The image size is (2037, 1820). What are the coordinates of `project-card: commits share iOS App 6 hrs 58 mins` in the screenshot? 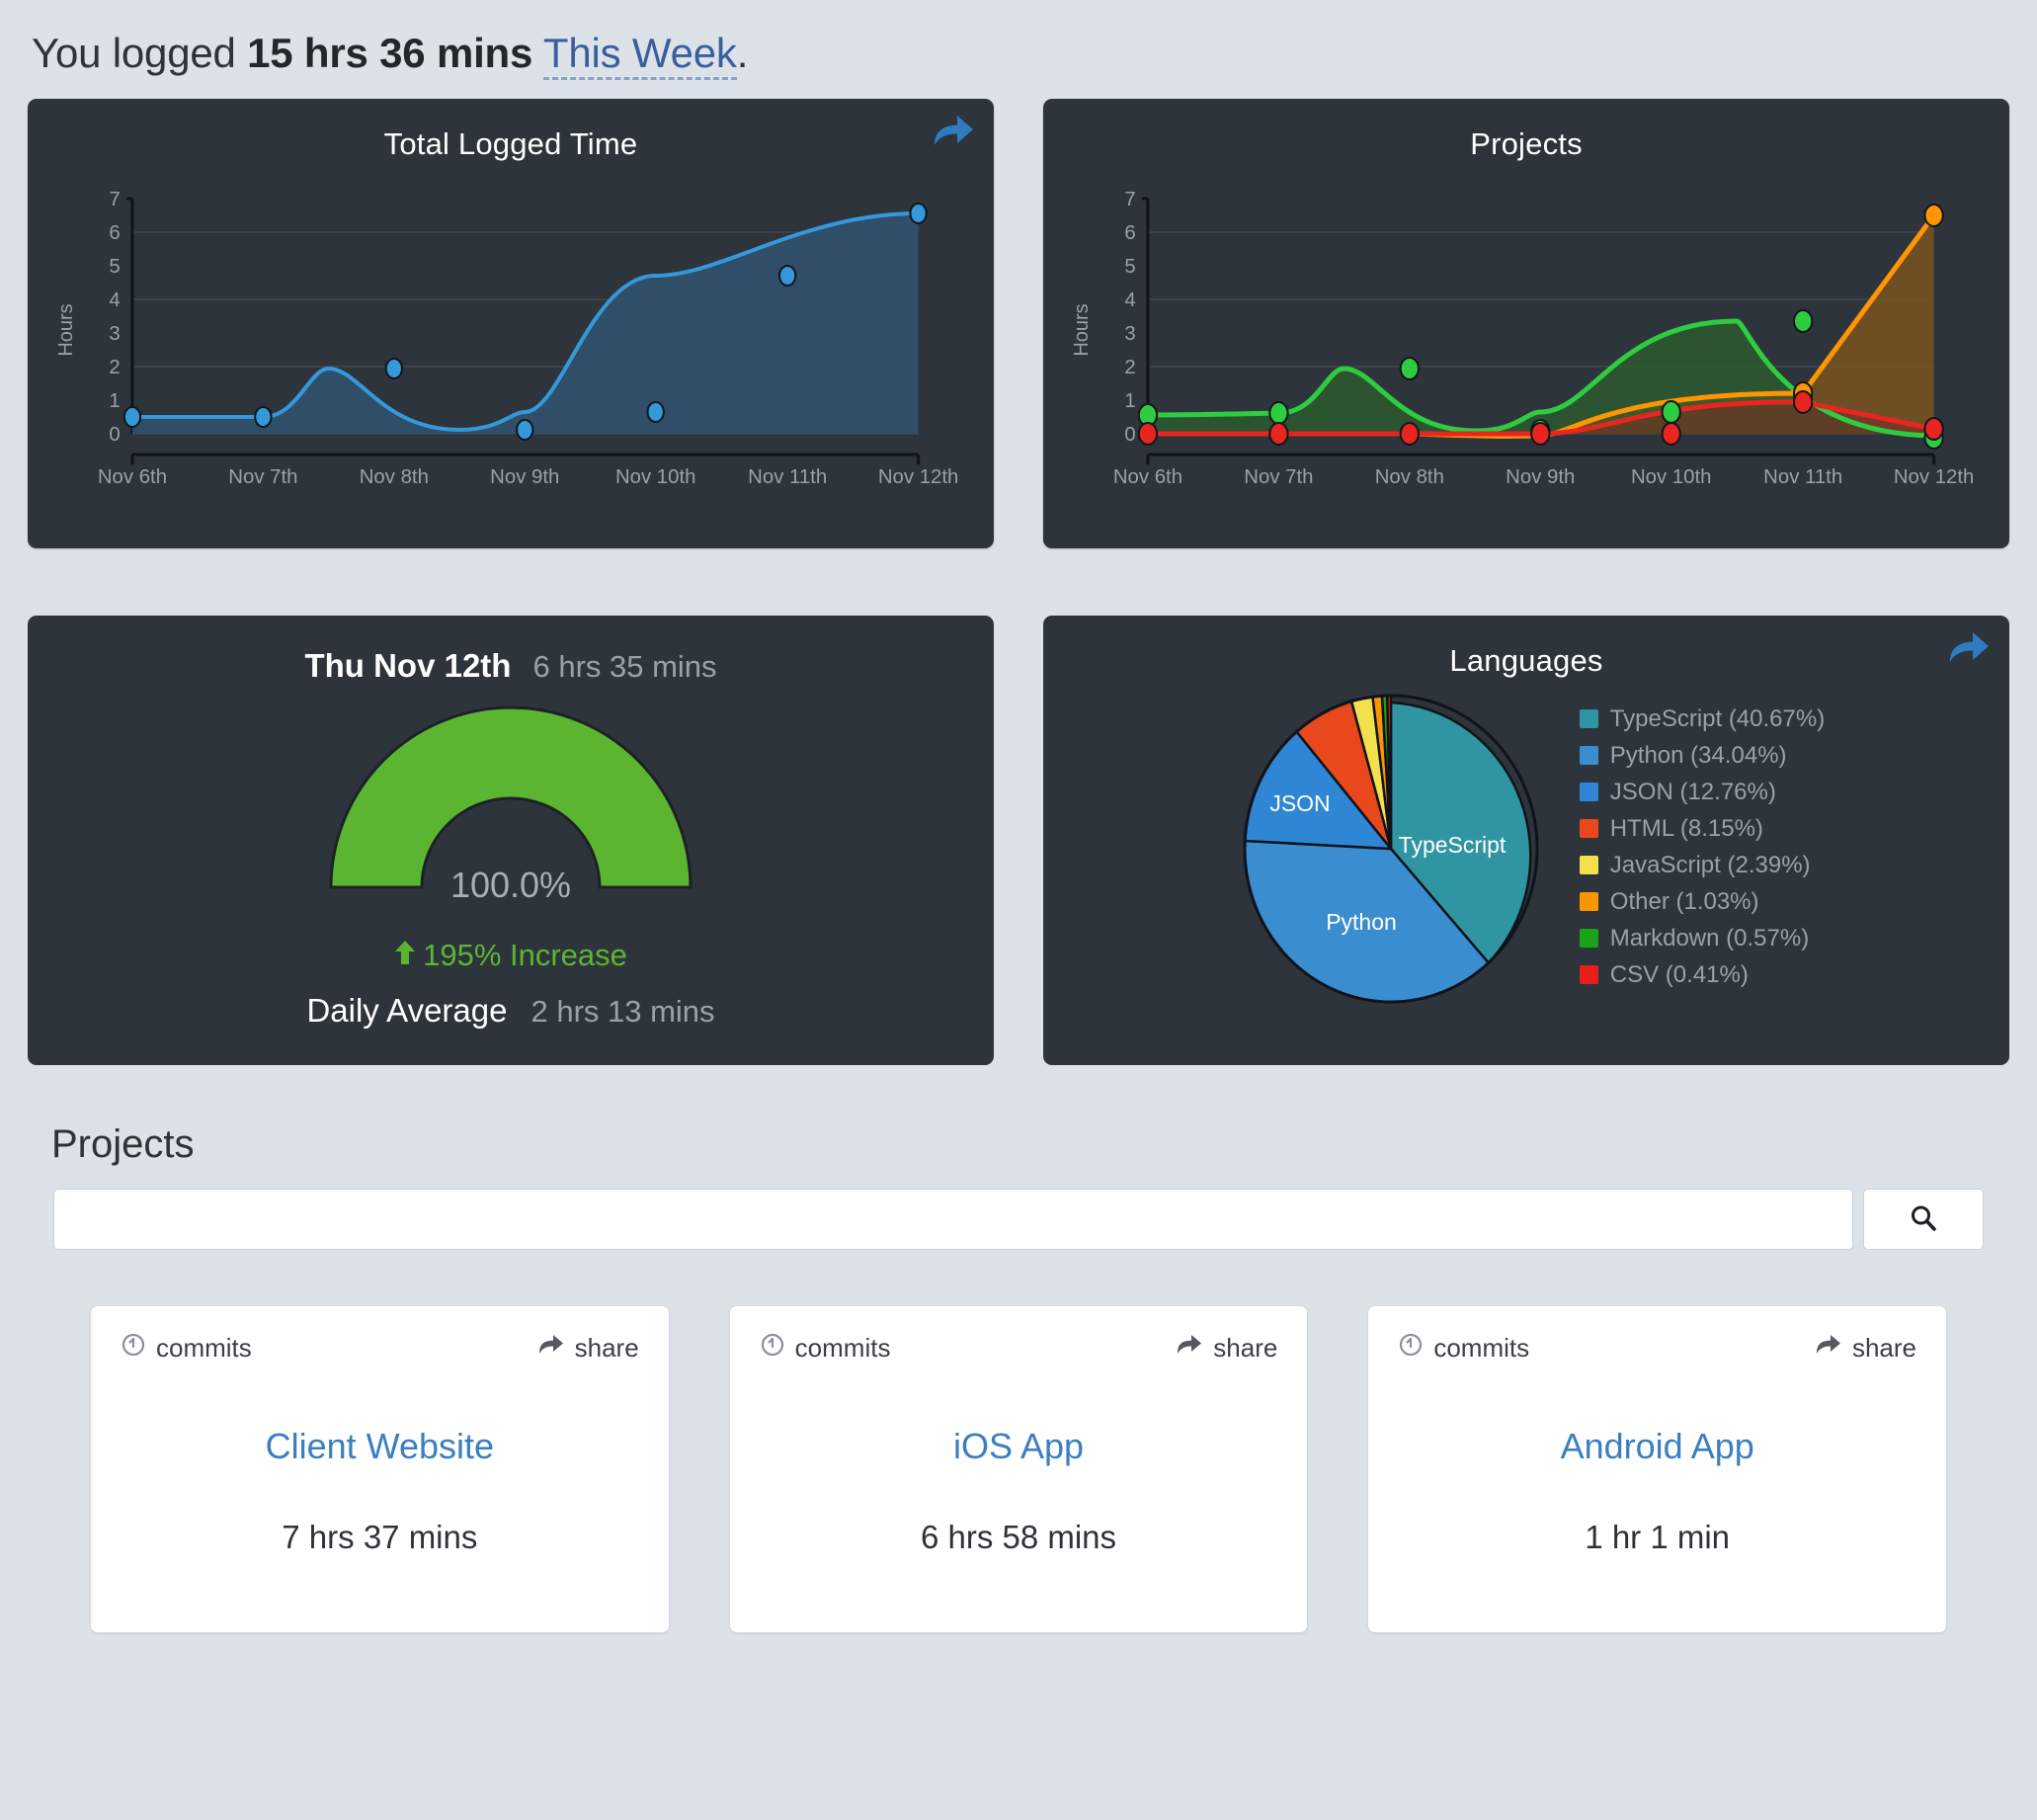 It's located at (1018, 1469).